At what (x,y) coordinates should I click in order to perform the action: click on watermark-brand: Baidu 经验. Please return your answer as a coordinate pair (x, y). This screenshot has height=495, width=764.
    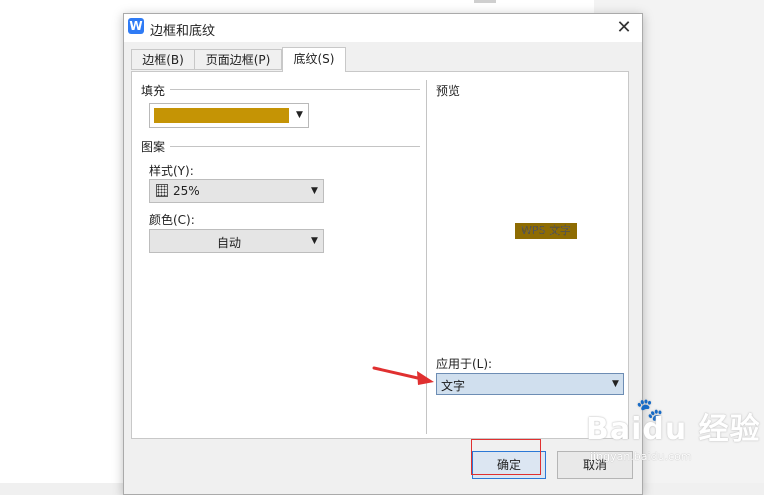
    Looking at the image, I should click on (673, 429).